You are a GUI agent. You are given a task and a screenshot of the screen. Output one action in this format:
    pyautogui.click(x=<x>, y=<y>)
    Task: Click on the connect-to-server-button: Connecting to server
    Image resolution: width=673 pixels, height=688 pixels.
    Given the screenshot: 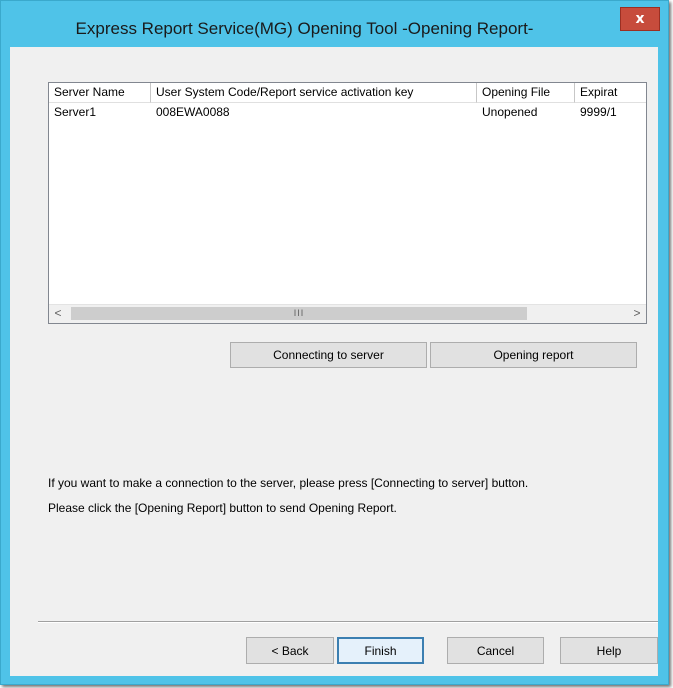 What is the action you would take?
    pyautogui.click(x=328, y=355)
    